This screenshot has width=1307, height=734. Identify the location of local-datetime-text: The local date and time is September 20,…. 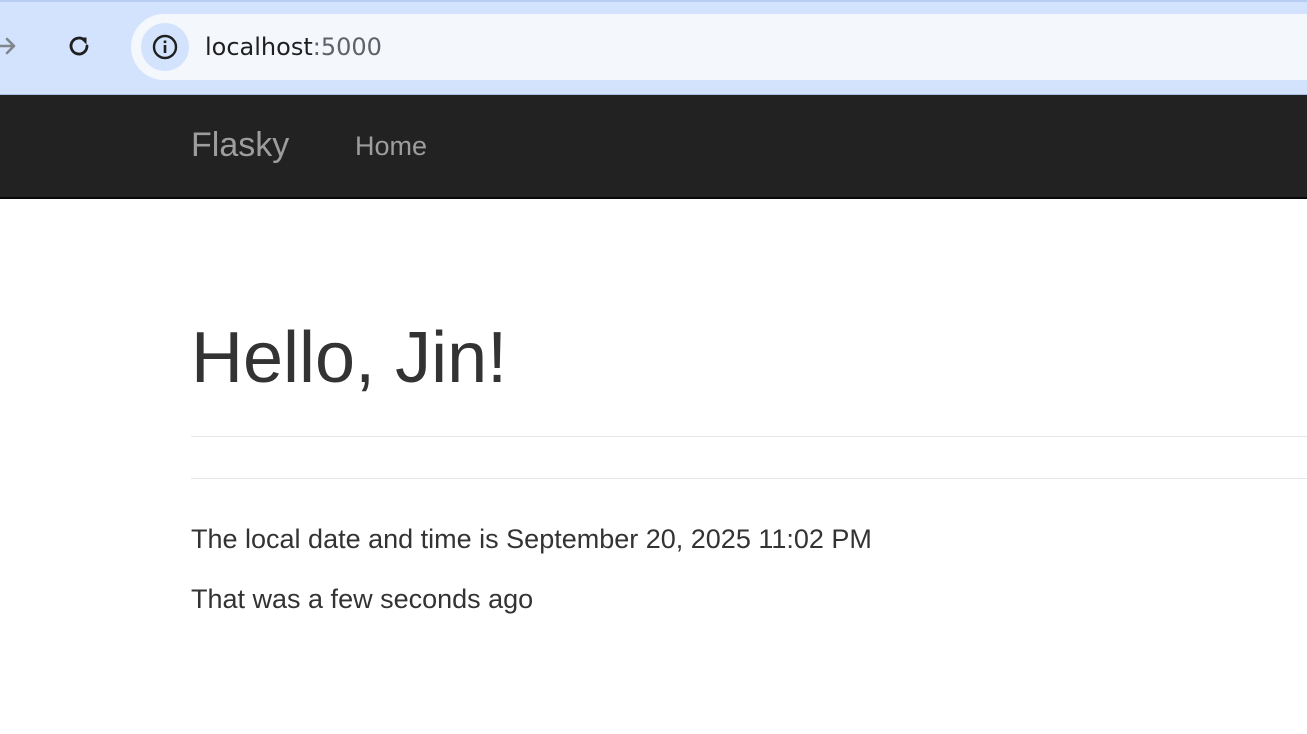
(531, 539).